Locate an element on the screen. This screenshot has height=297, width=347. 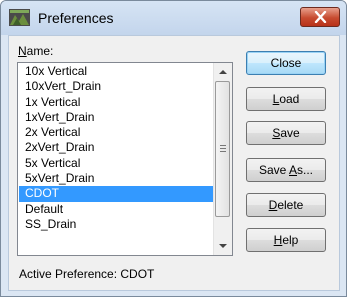
scrollbar-thumb is located at coordinates (222, 149).